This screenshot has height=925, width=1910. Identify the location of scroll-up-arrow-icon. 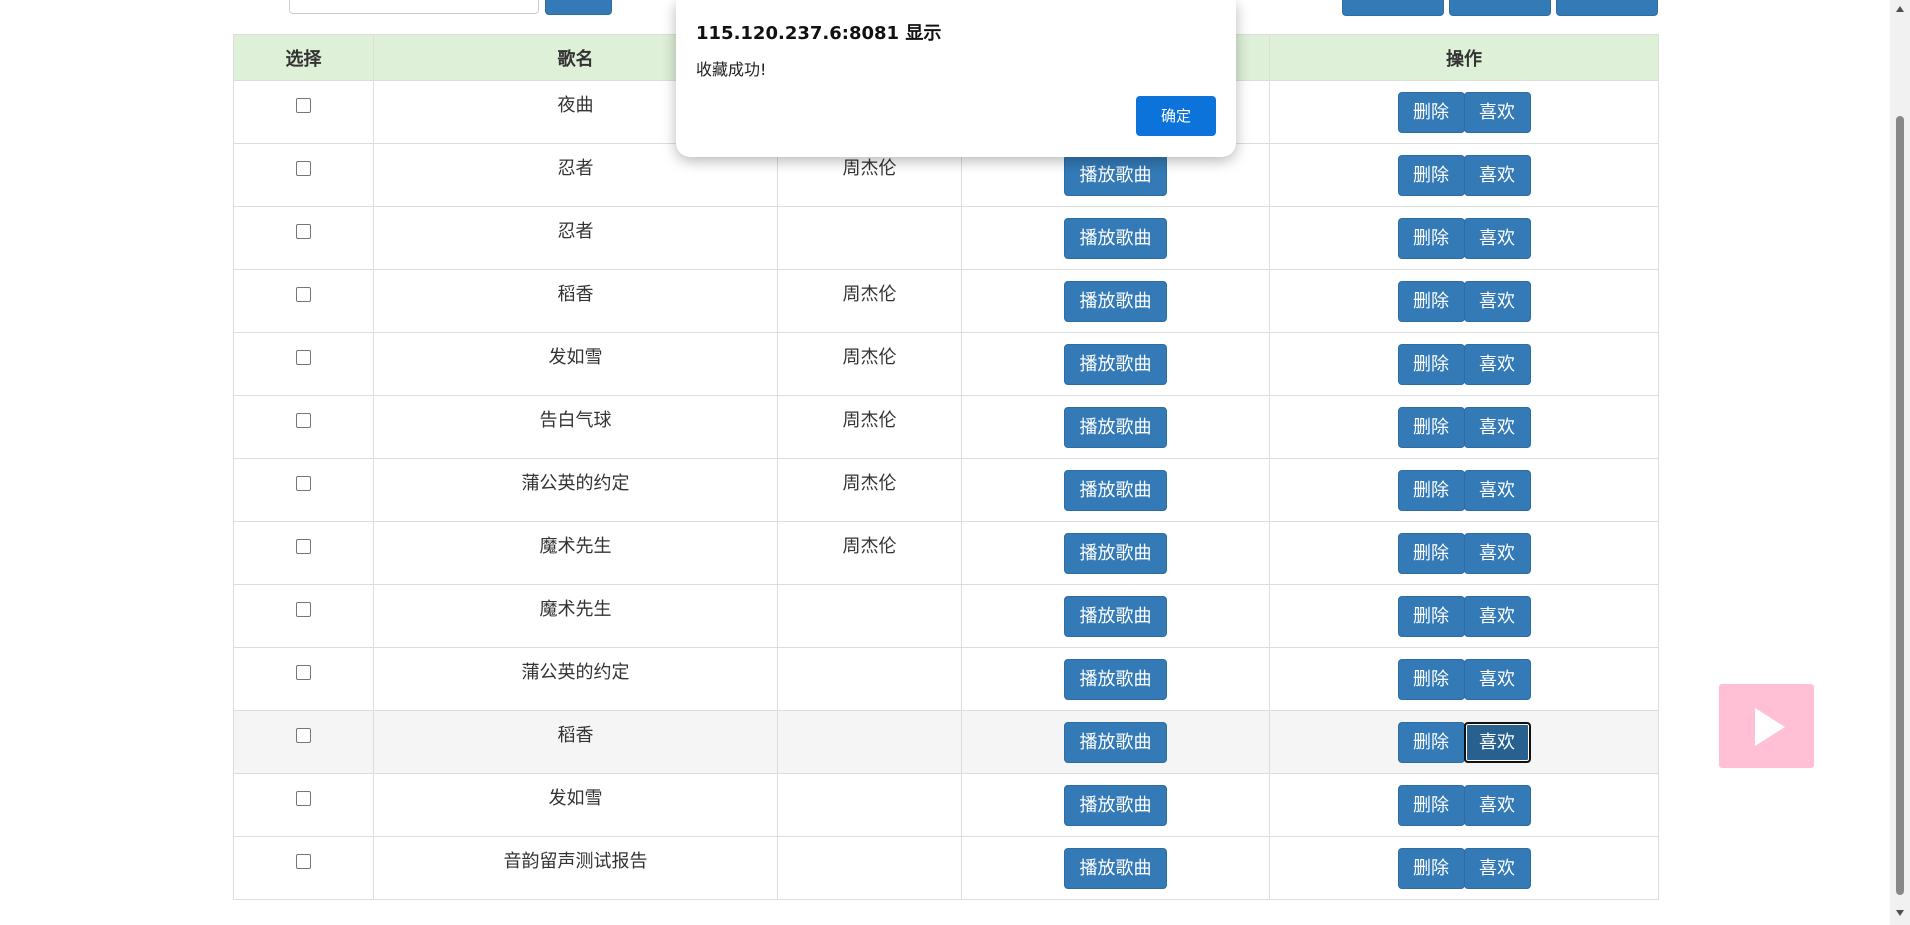
(1900, 9).